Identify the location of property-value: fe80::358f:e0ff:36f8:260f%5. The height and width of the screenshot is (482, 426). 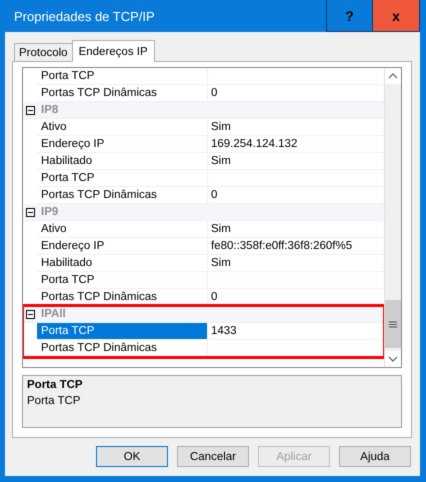
(296, 246).